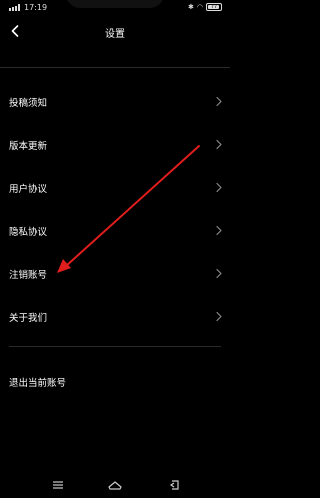 The image size is (320, 498). I want to click on bluetooth-icon: ✱, so click(191, 7).